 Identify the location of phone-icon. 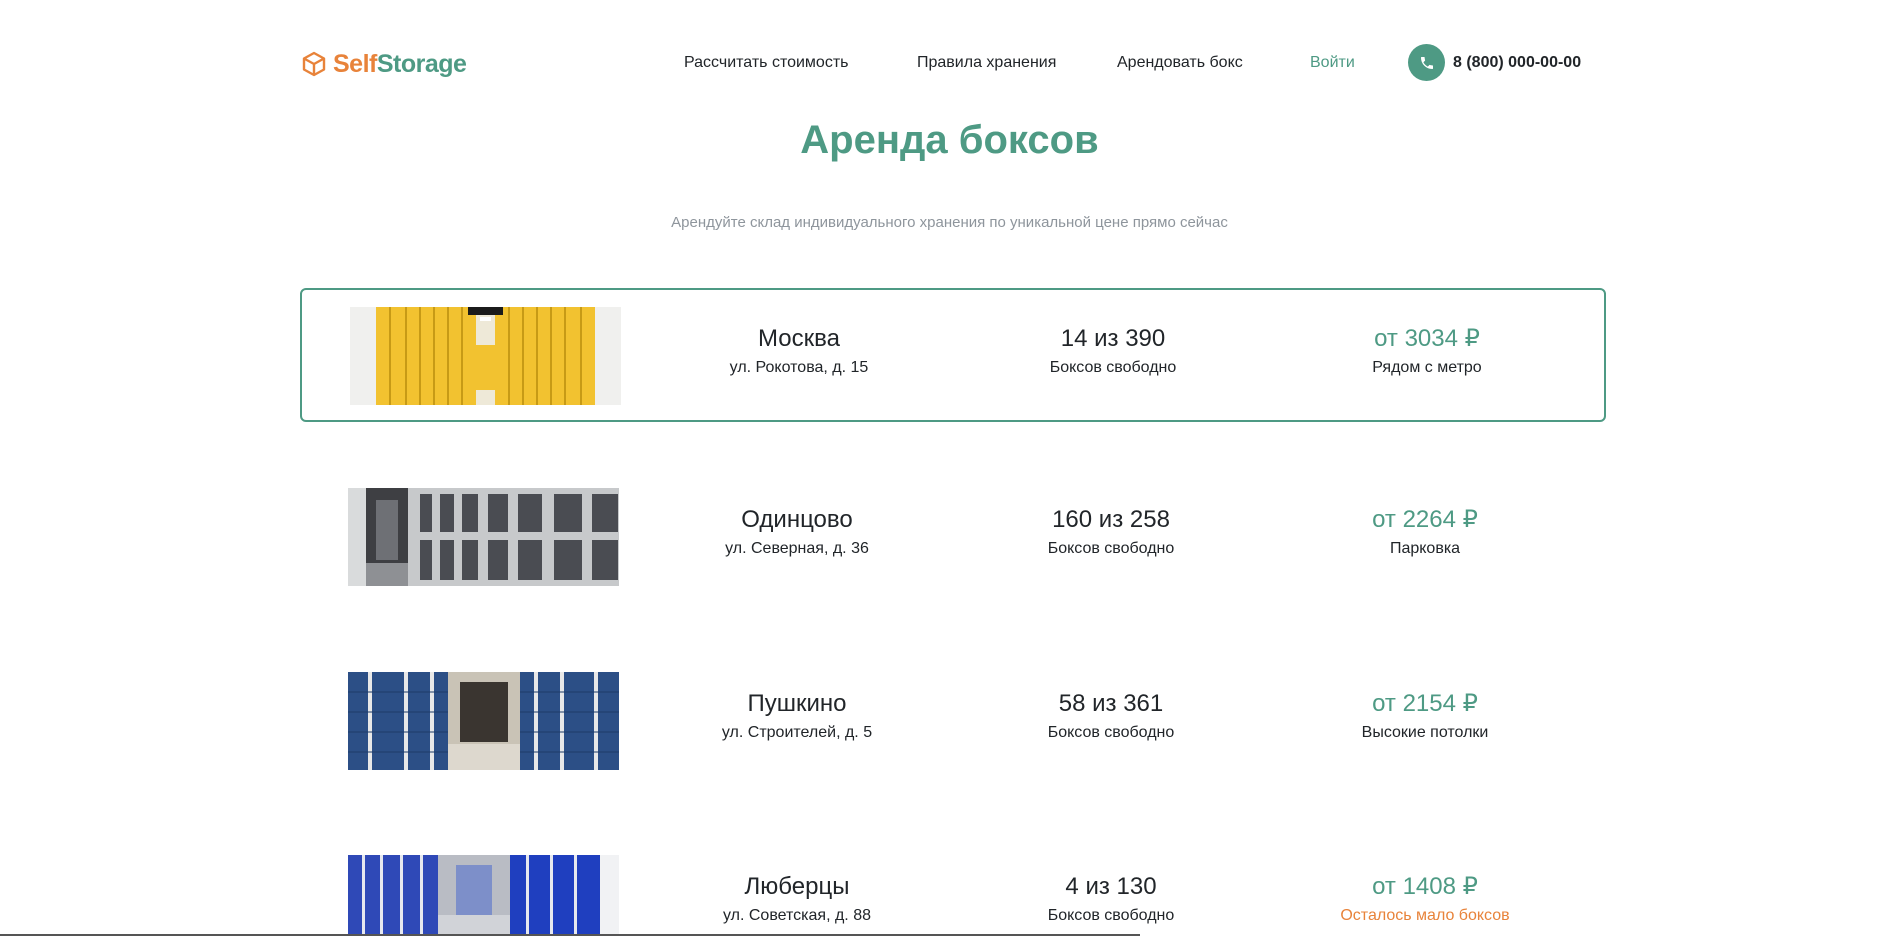
(1426, 62).